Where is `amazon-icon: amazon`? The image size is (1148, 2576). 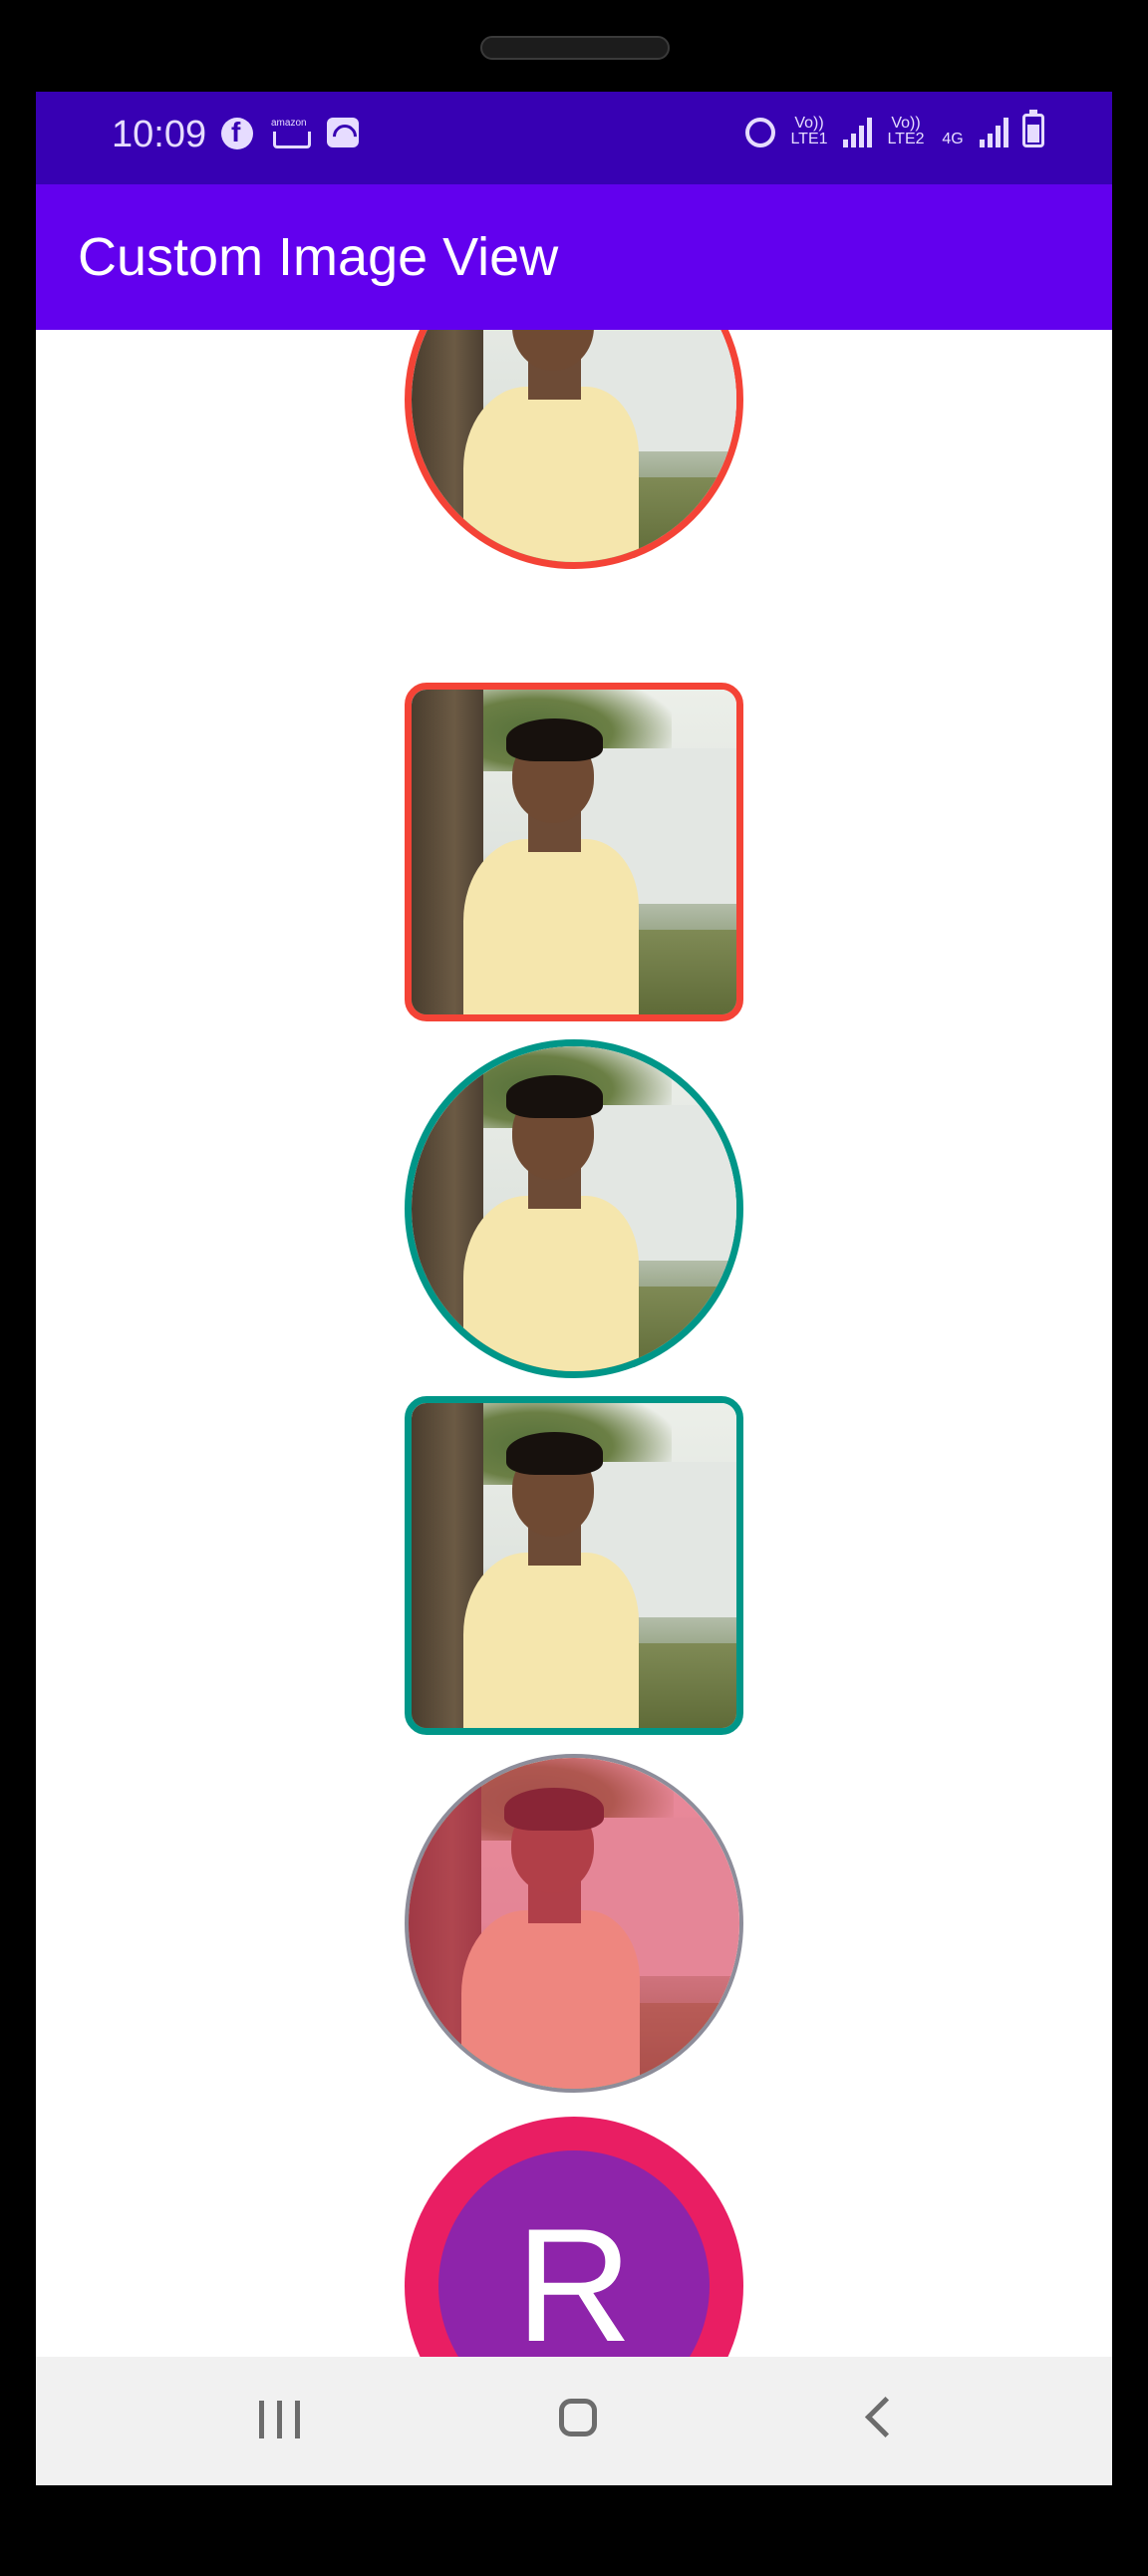
amazon-icon: amazon is located at coordinates (291, 134).